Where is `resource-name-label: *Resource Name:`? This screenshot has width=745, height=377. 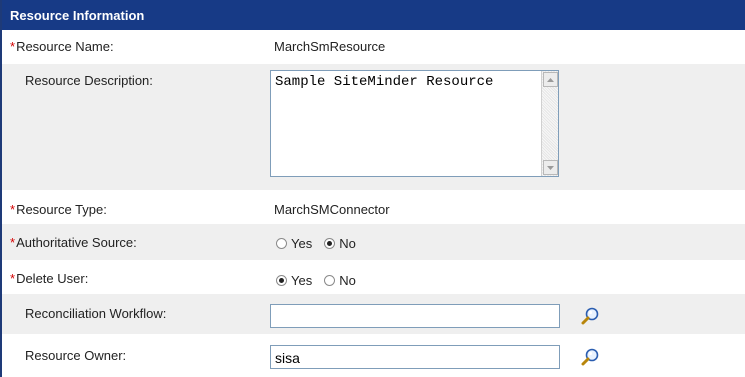 resource-name-label: *Resource Name: is located at coordinates (62, 46).